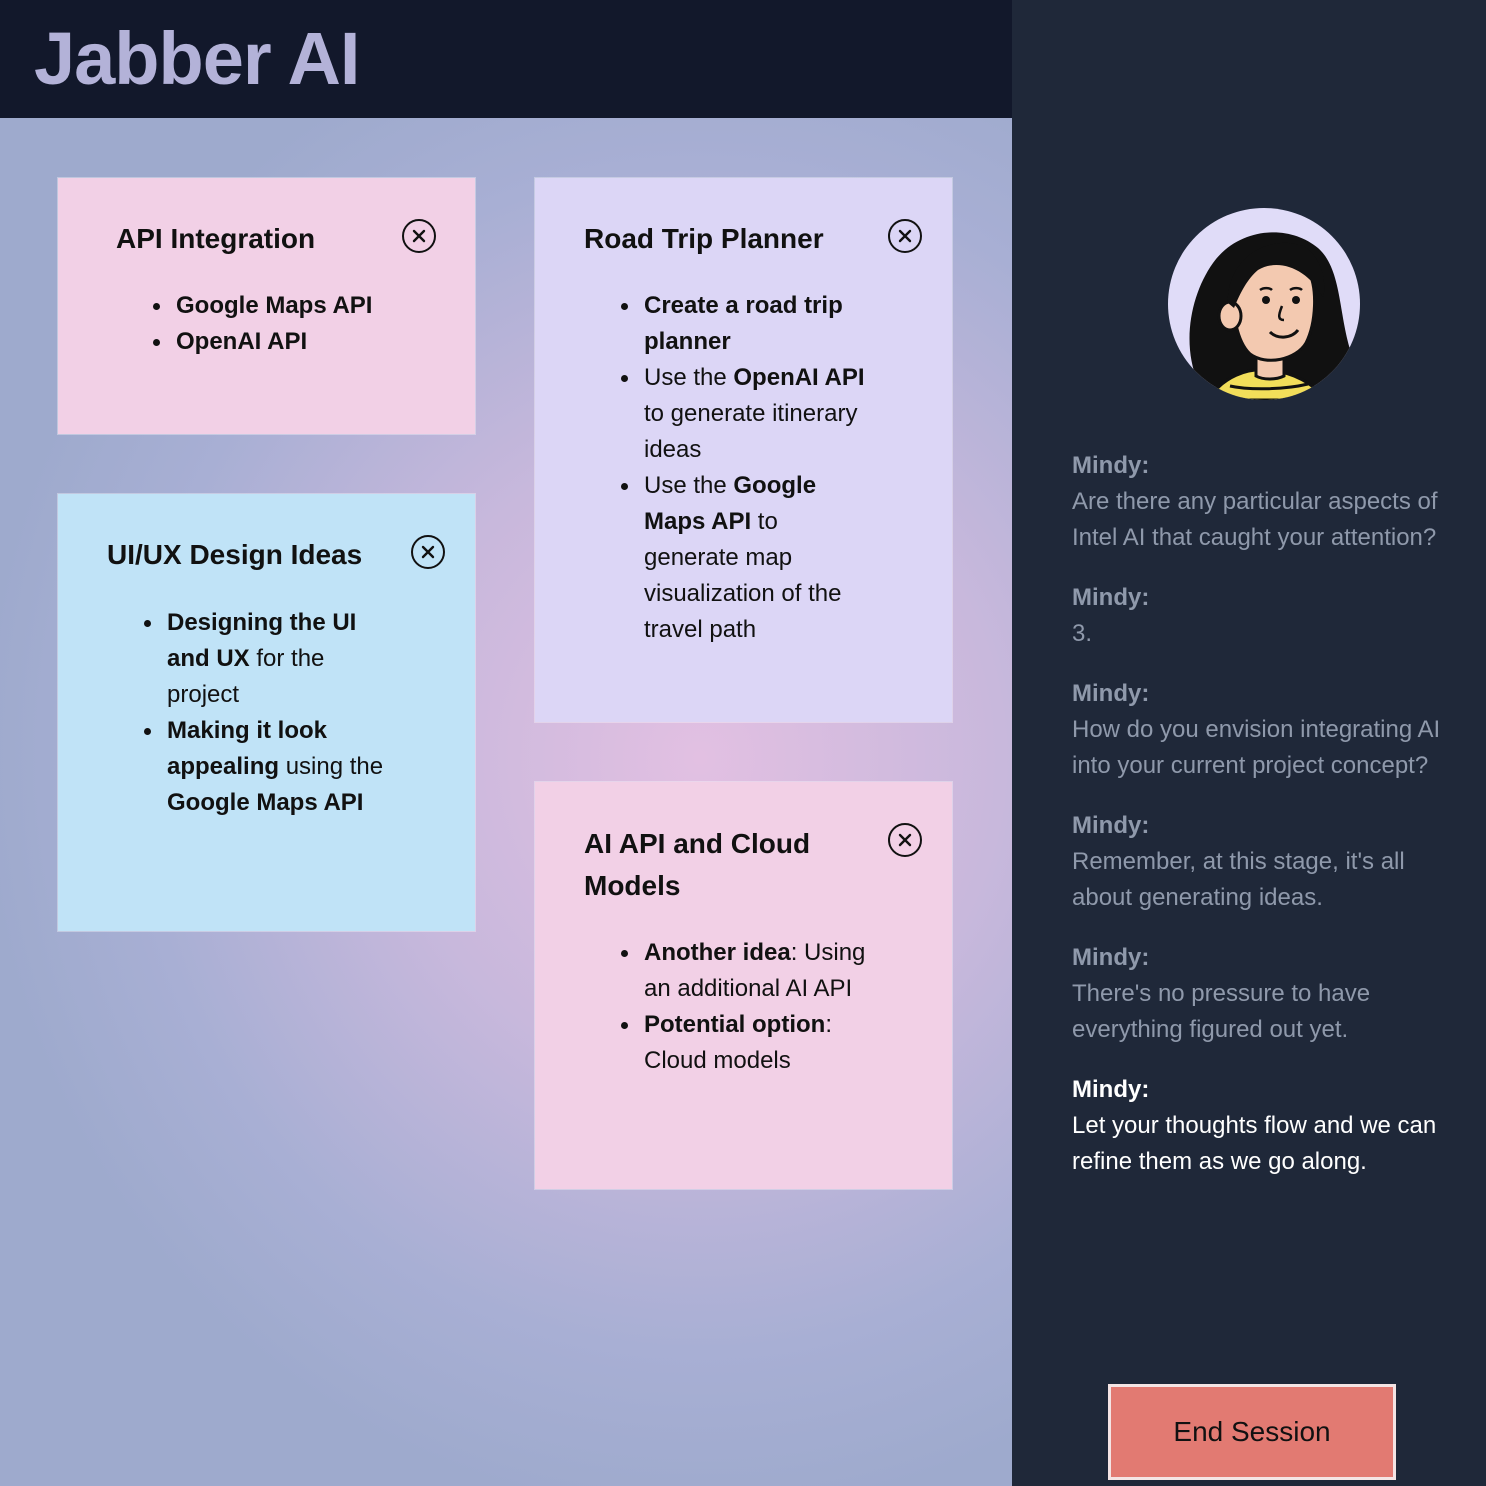  Describe the element at coordinates (235, 554) in the screenshot. I see `note-title: UI/UX Design Ideas` at that location.